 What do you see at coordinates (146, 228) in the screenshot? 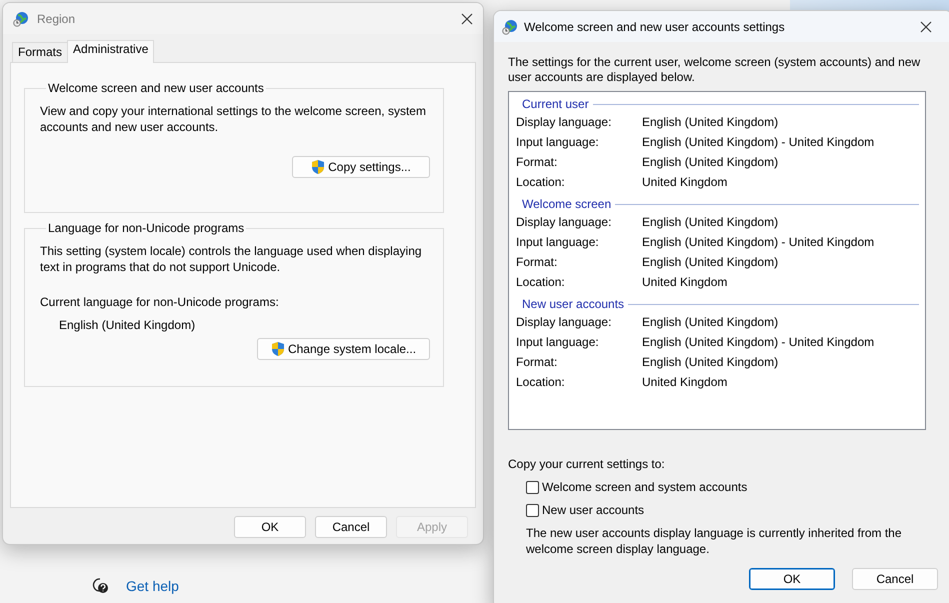
I see `group-title: Language for non-Unicode programs` at bounding box center [146, 228].